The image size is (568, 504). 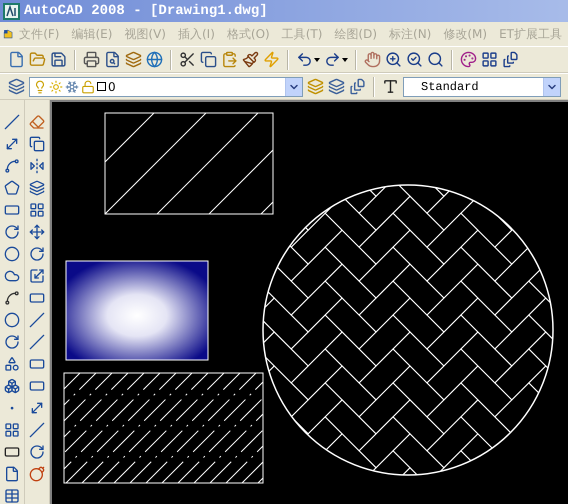 I want to click on printer-icon, so click(x=91, y=59).